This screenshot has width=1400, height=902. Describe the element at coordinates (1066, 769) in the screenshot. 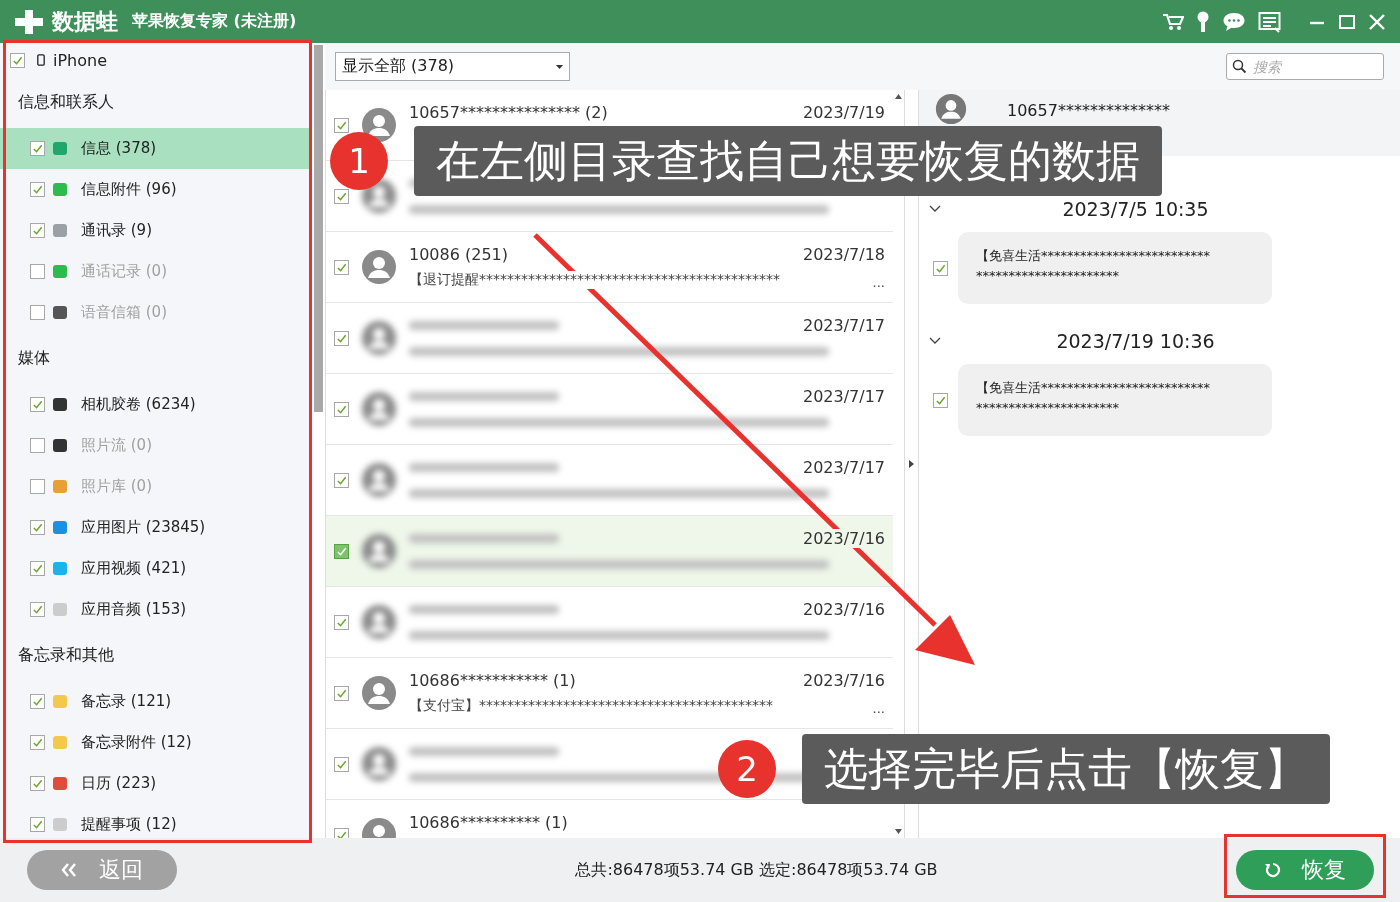

I see `callout-tooltip: 选择完毕后点击【恢复】` at that location.